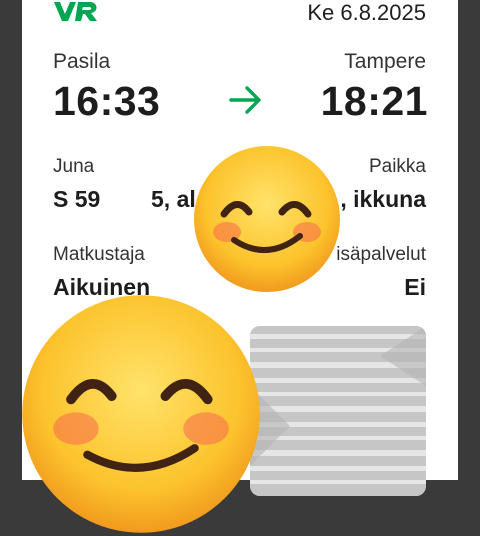  Describe the element at coordinates (381, 254) in the screenshot. I see `extra-services-label: isäpalvelut` at that location.